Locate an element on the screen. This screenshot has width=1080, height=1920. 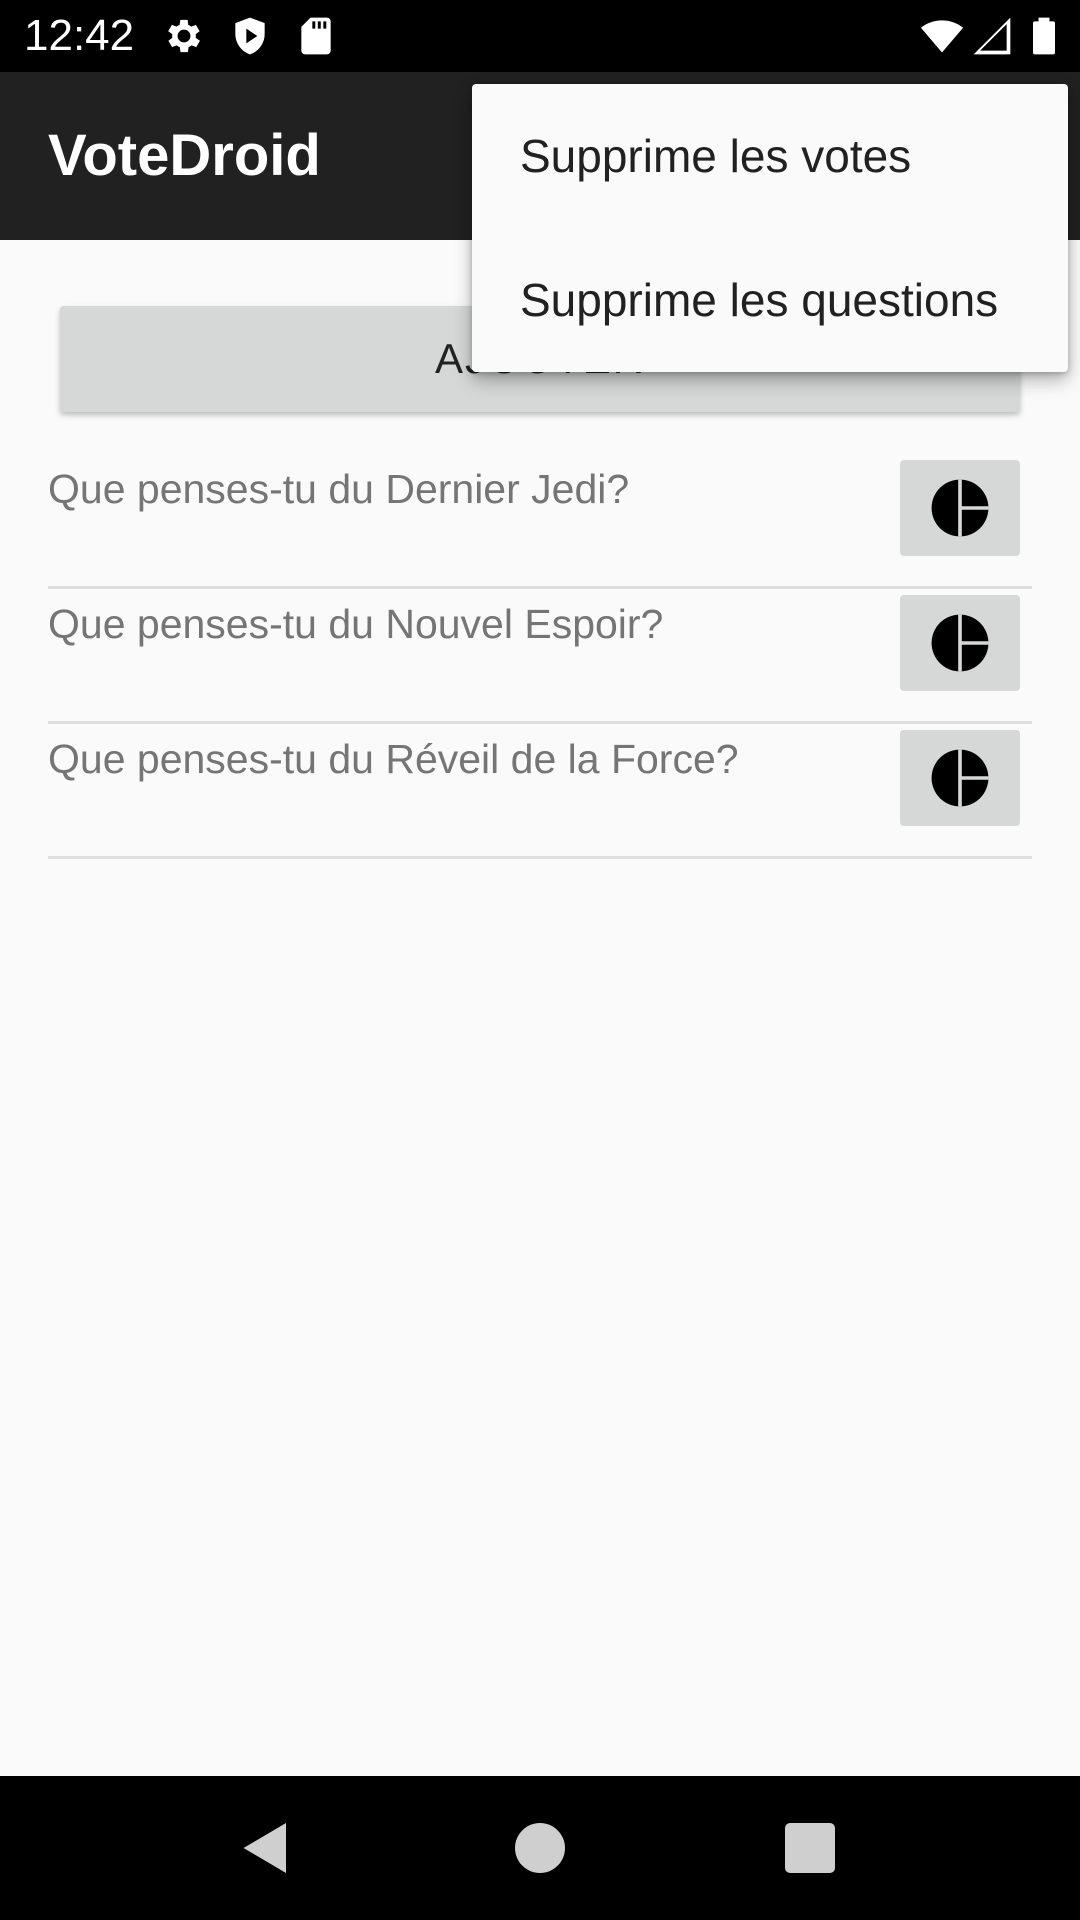
battery-icon is located at coordinates (1044, 36).